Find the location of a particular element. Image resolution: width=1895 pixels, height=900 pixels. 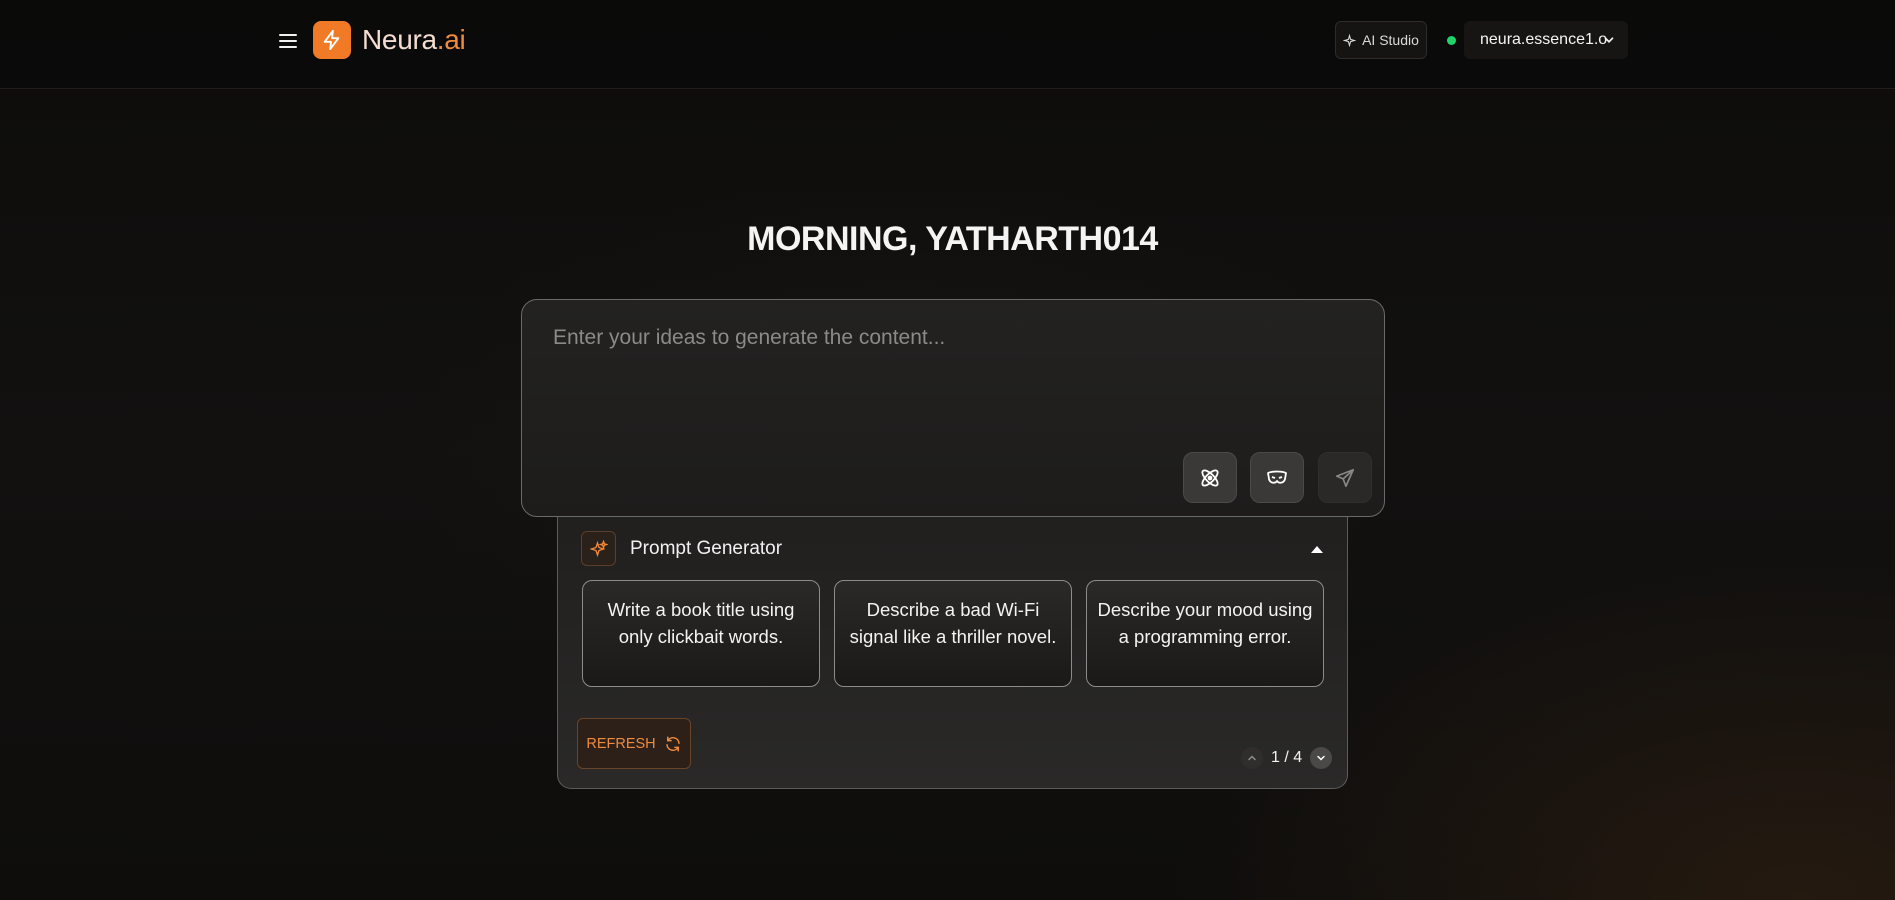

greeting-title: MORNING, YATHARTH014 is located at coordinates (952, 239).